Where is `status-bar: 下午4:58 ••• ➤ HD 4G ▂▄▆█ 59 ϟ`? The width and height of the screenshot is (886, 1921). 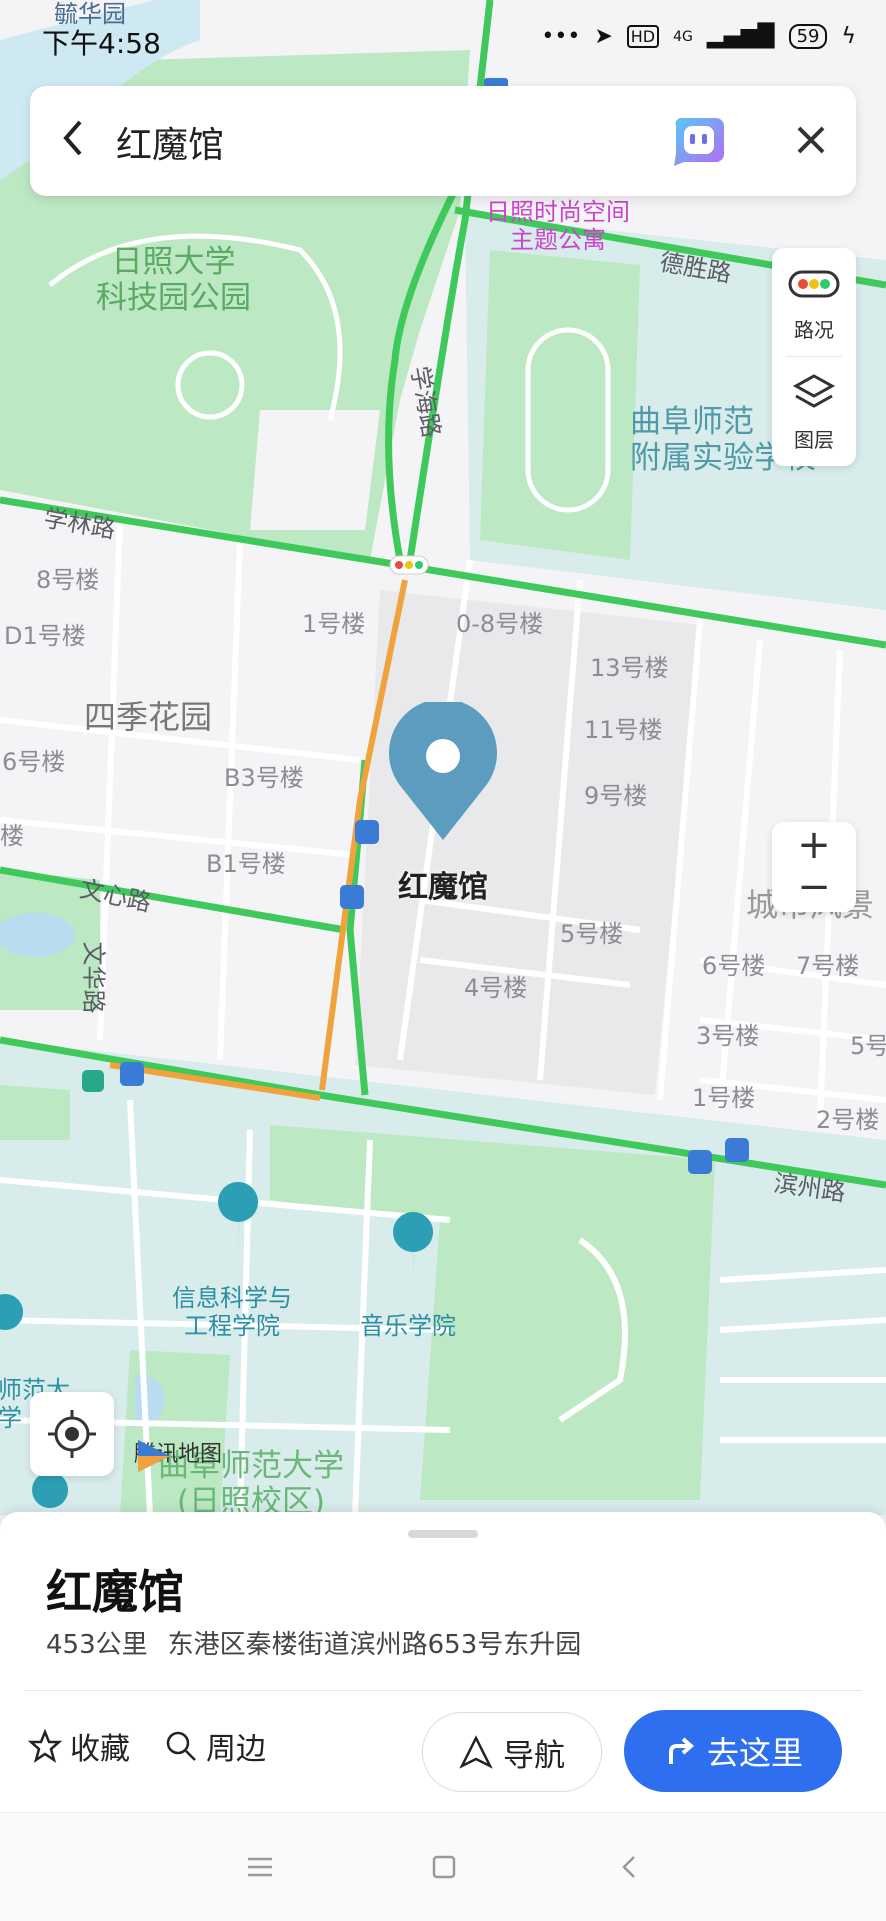 status-bar: 下午4:58 ••• ➤ HD 4G ▂▄▆█ 59 ϟ is located at coordinates (443, 40).